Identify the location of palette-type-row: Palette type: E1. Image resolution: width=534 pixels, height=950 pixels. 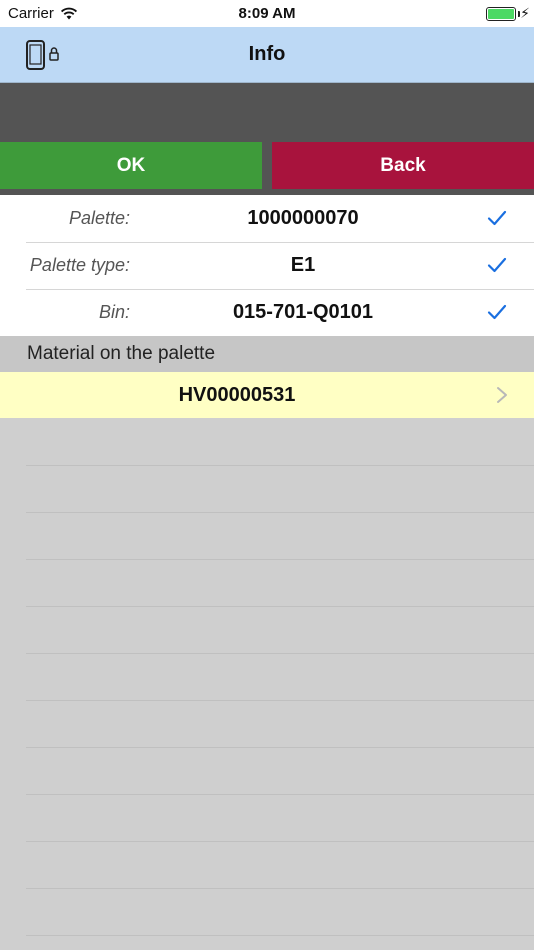
(267, 265).